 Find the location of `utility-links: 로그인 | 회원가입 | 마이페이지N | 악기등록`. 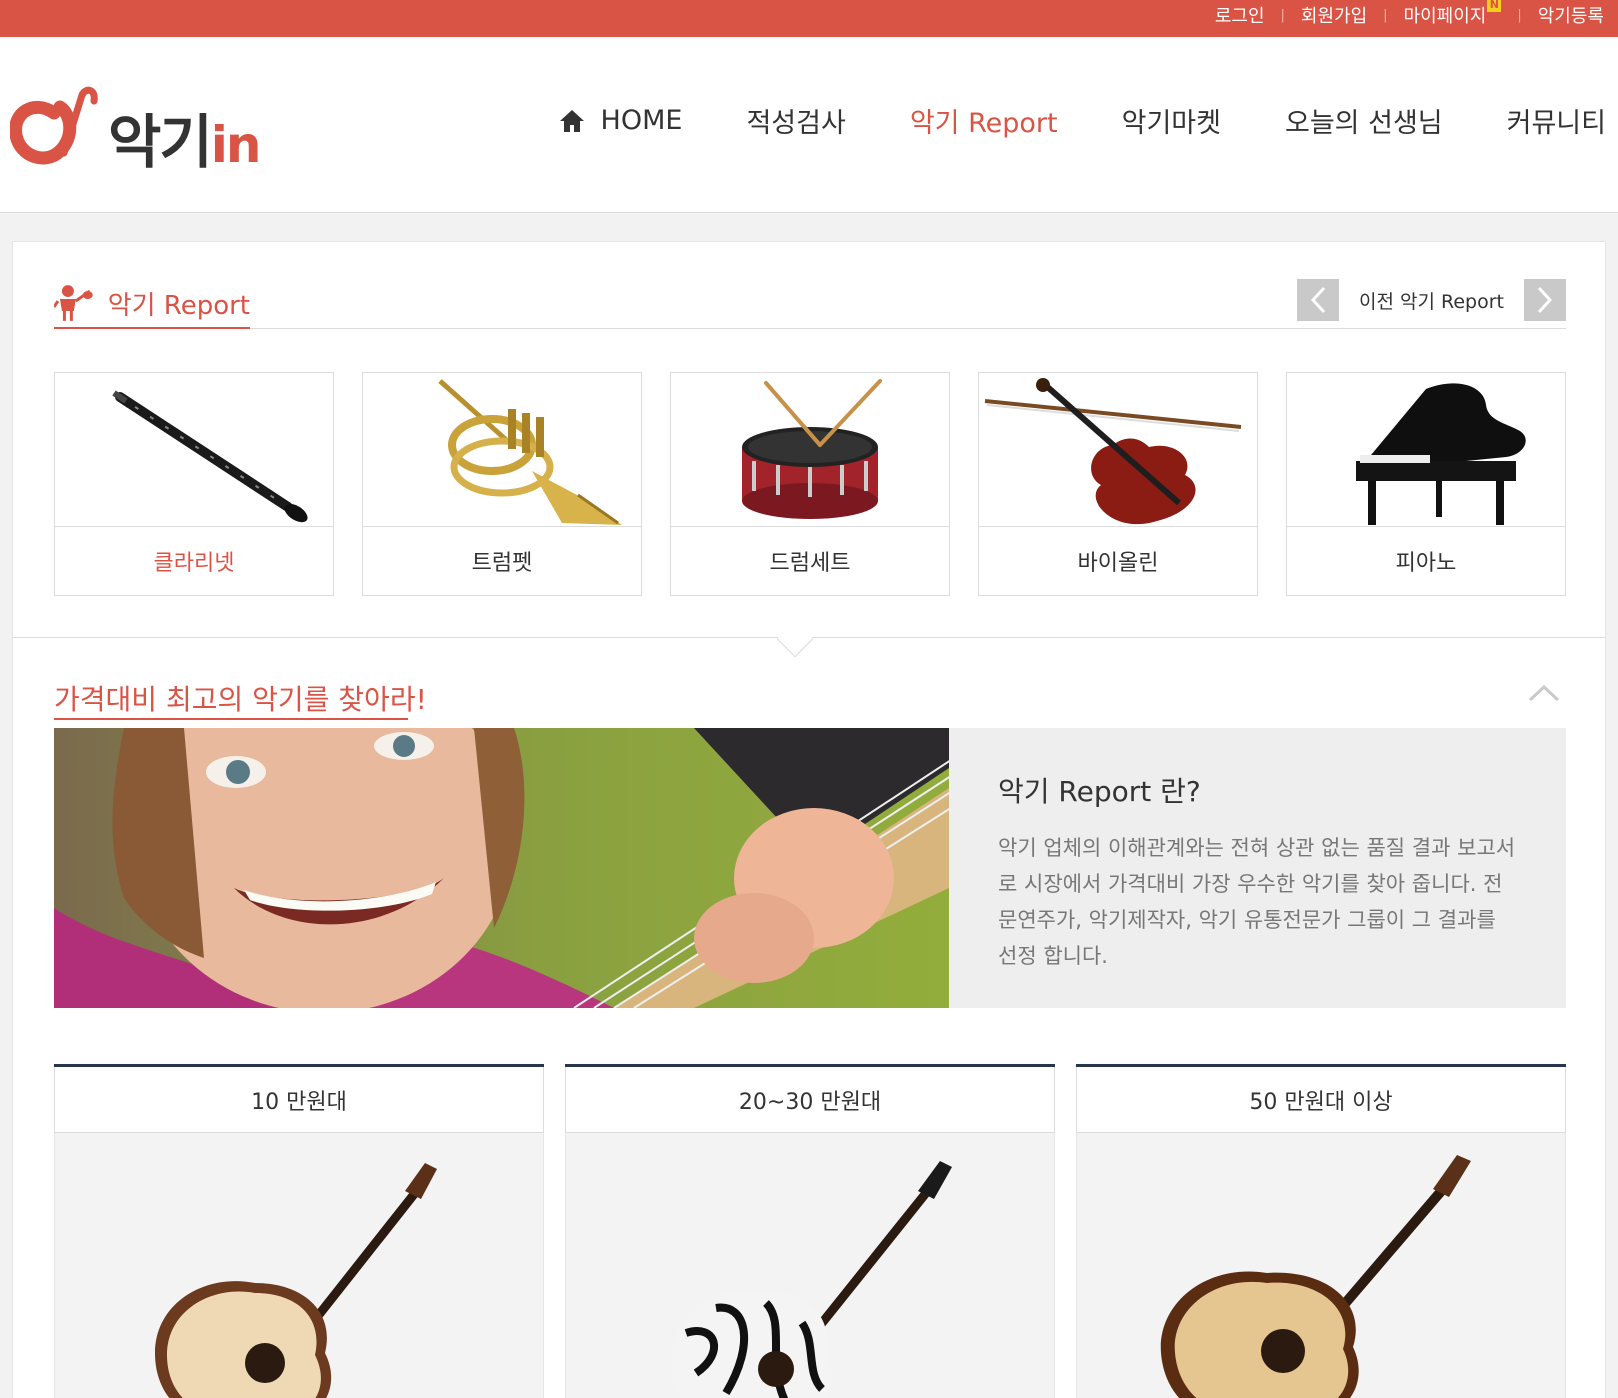

utility-links: 로그인 | 회원가입 | 마이페이지N | 악기등록 is located at coordinates (1409, 14).